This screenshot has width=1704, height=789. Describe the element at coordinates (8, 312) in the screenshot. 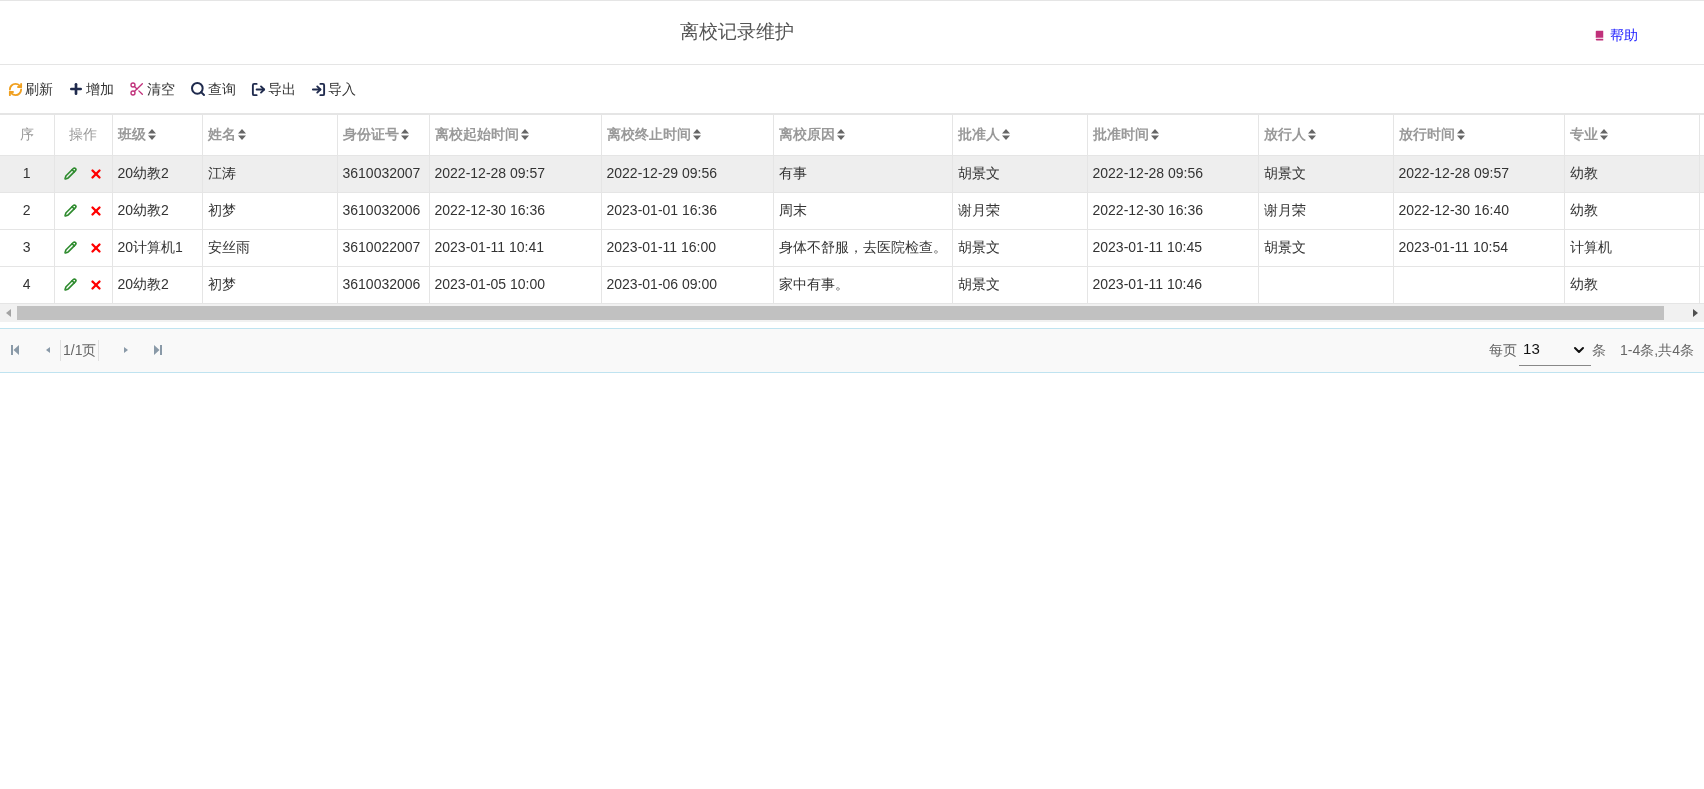

I see `scroll-left-icon` at that location.